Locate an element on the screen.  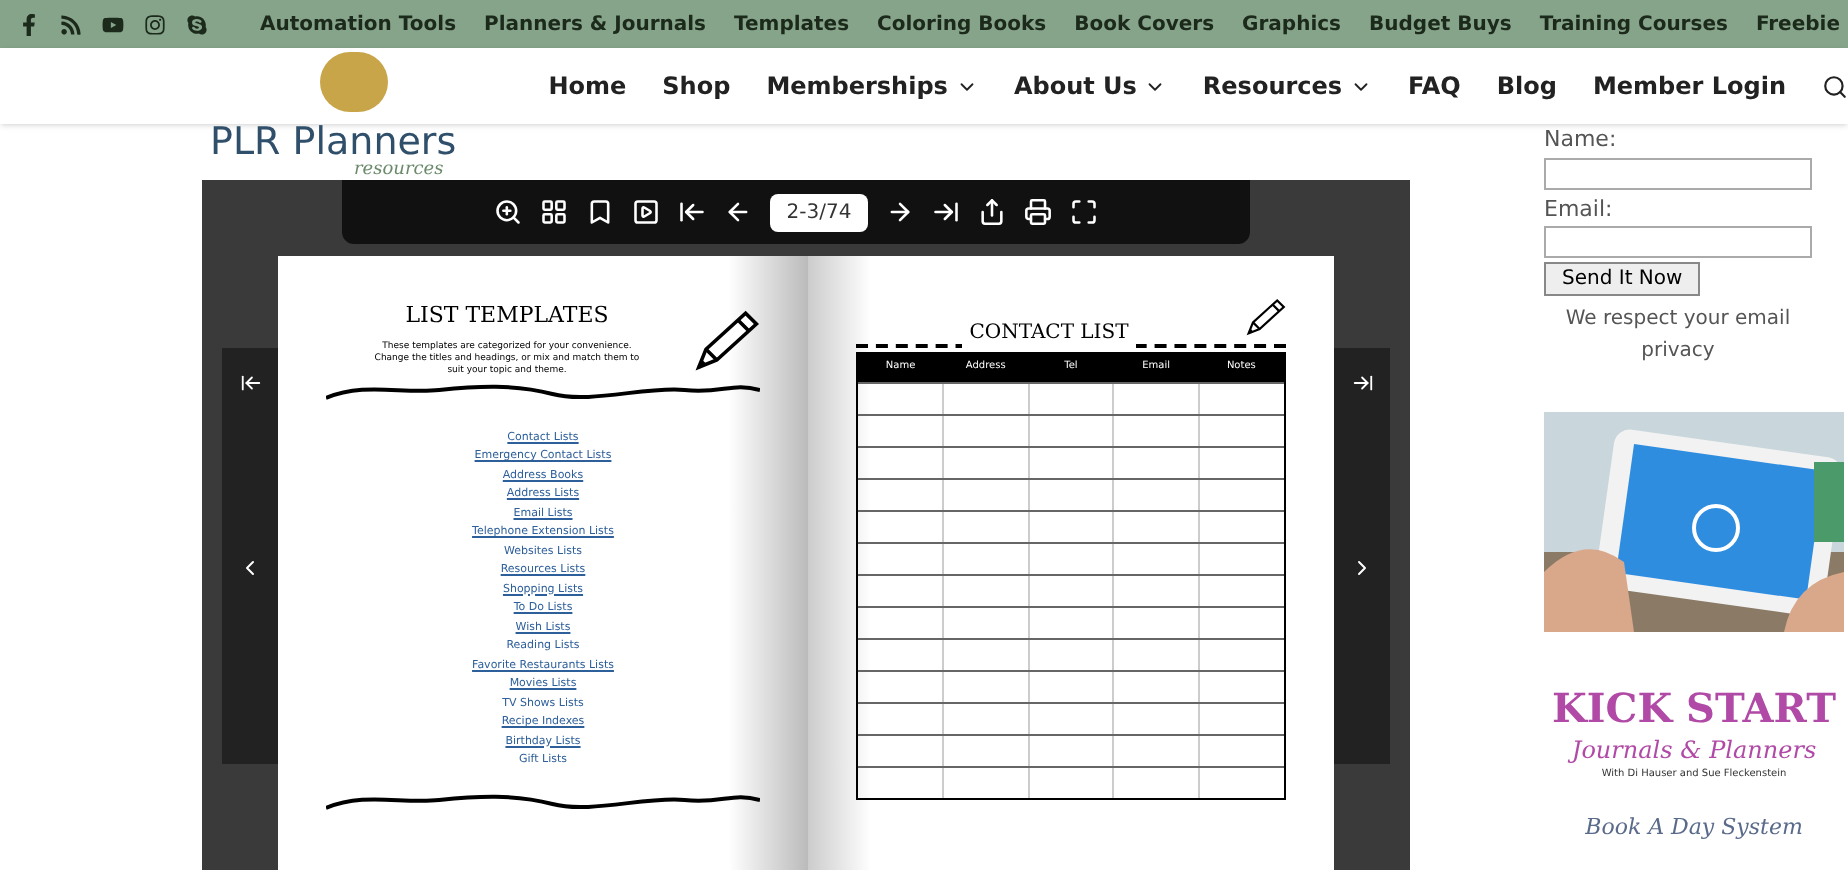
kickstart-subtitle: Journals & Planners is located at coordinates (1694, 751).